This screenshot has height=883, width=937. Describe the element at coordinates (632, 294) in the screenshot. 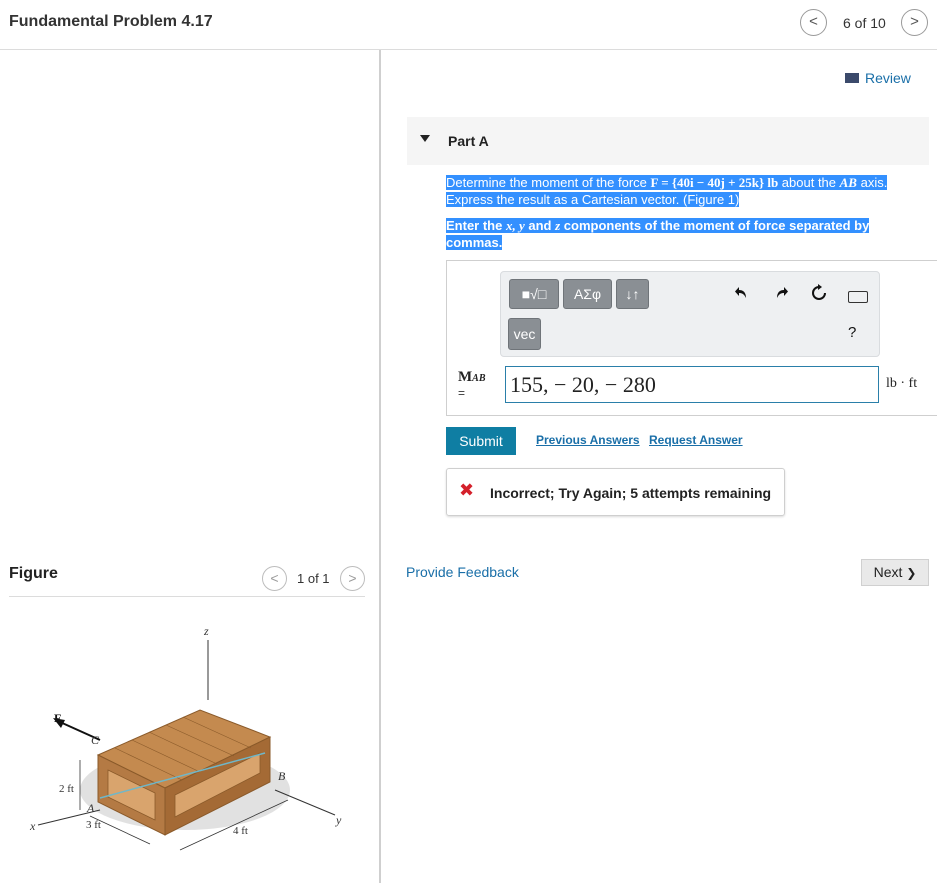

I see `sub-superscript-button: ↓↑` at that location.